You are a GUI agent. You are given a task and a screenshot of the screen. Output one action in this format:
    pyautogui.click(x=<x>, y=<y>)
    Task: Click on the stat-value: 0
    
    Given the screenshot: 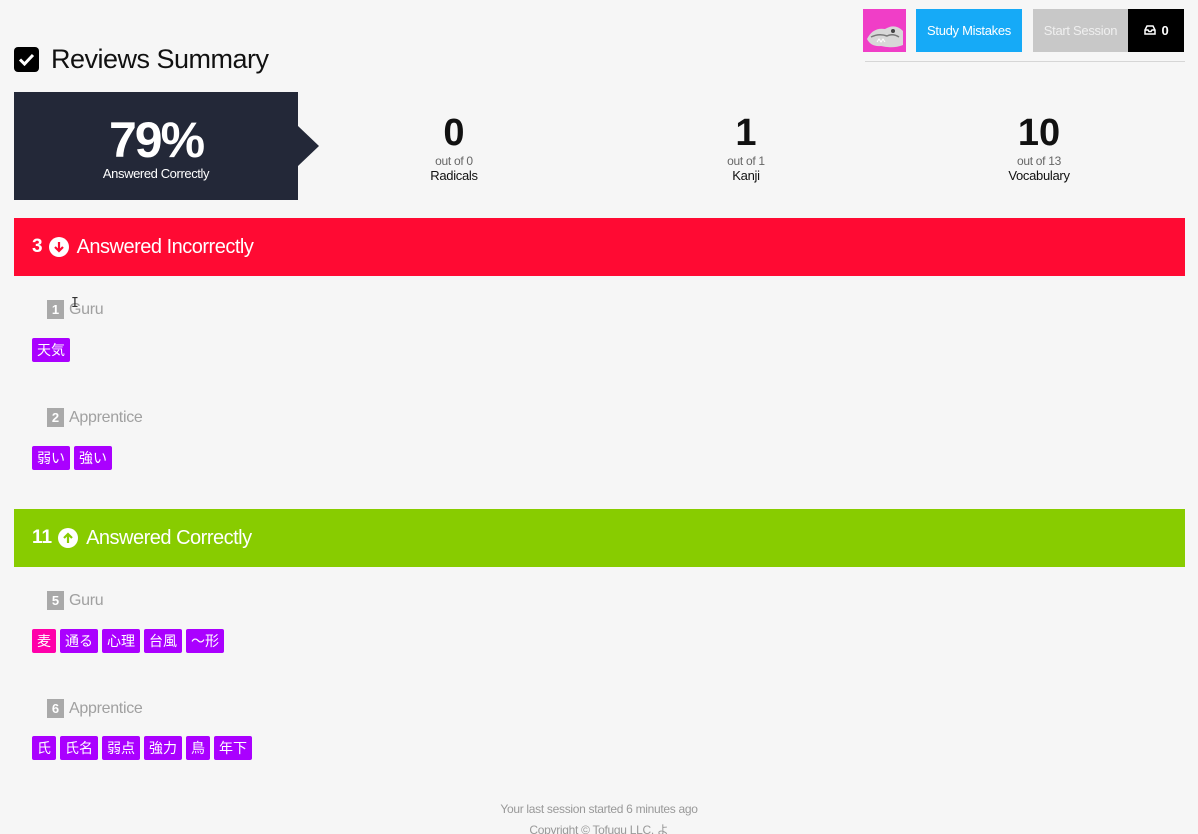 What is the action you would take?
    pyautogui.click(x=454, y=133)
    